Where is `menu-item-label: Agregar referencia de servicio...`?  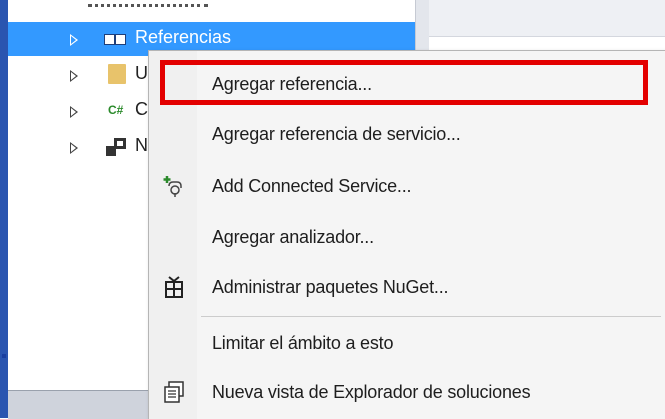 menu-item-label: Agregar referencia de servicio... is located at coordinates (336, 134).